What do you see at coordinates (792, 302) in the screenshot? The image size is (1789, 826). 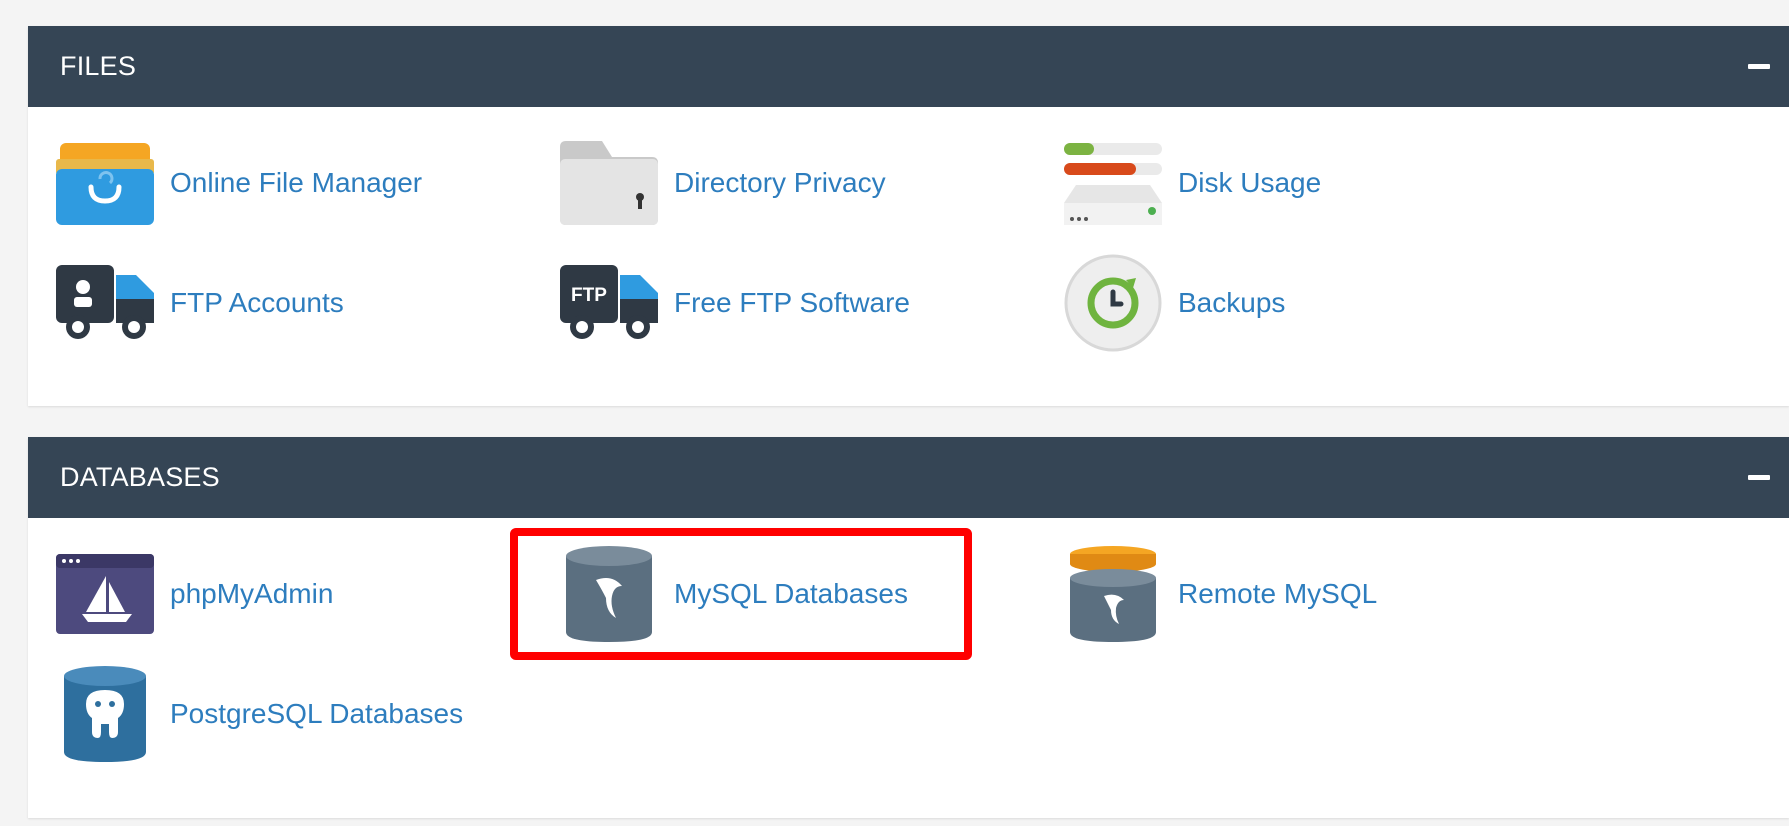 I see `free-ftp-software-label: Free FTP Software` at bounding box center [792, 302].